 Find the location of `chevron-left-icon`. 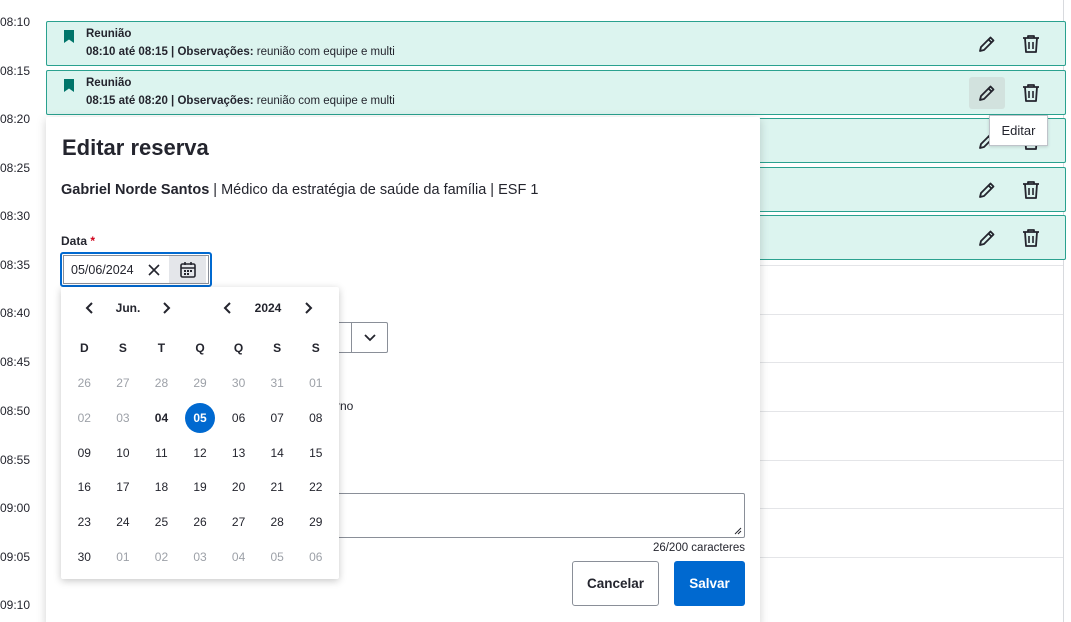

chevron-left-icon is located at coordinates (227, 308).